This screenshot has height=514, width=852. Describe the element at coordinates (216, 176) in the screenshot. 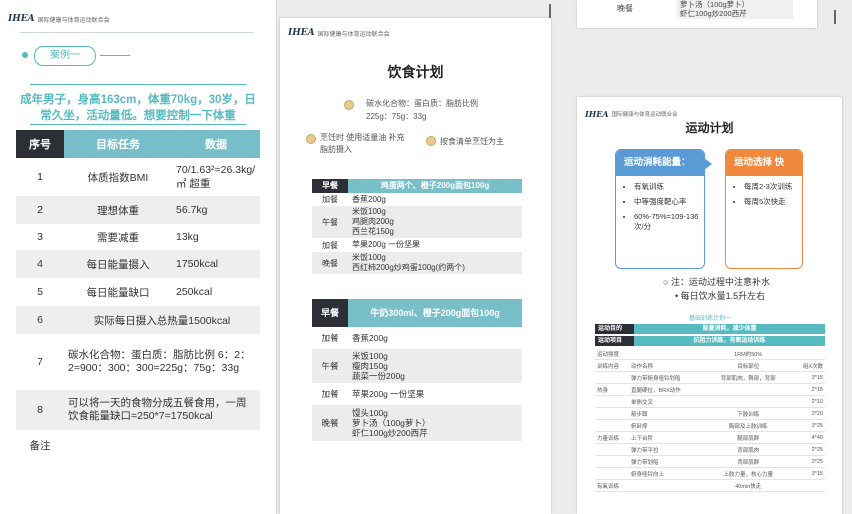

I see `row-value: 70/1.63²=26.3kg/㎡ 超重` at that location.